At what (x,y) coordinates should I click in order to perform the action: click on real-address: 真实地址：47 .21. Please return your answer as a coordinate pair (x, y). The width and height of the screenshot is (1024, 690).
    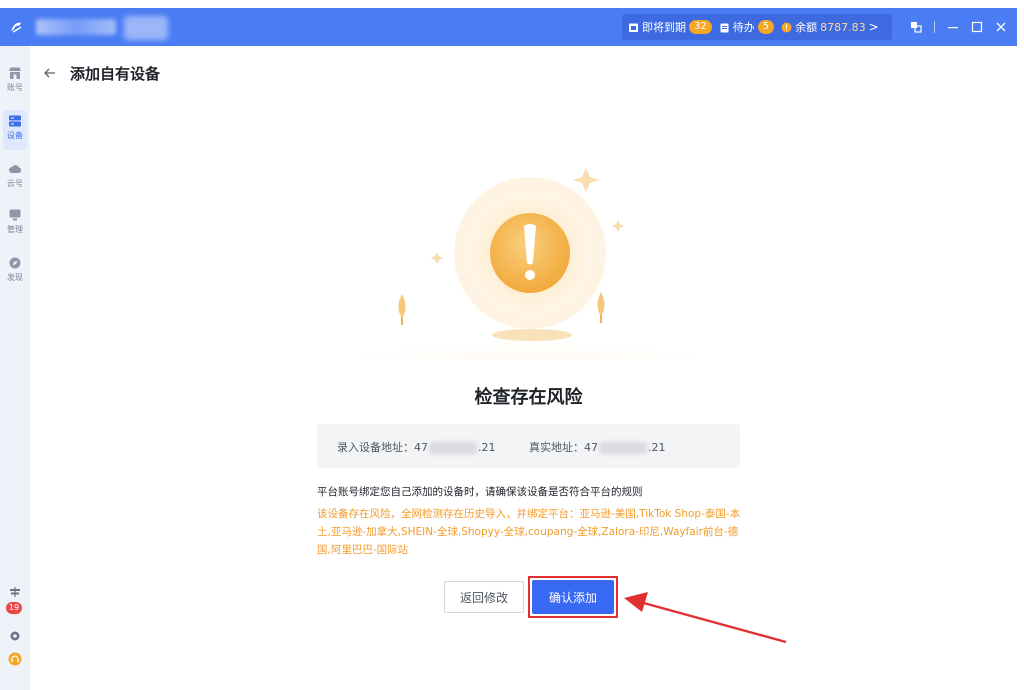
    Looking at the image, I should click on (597, 447).